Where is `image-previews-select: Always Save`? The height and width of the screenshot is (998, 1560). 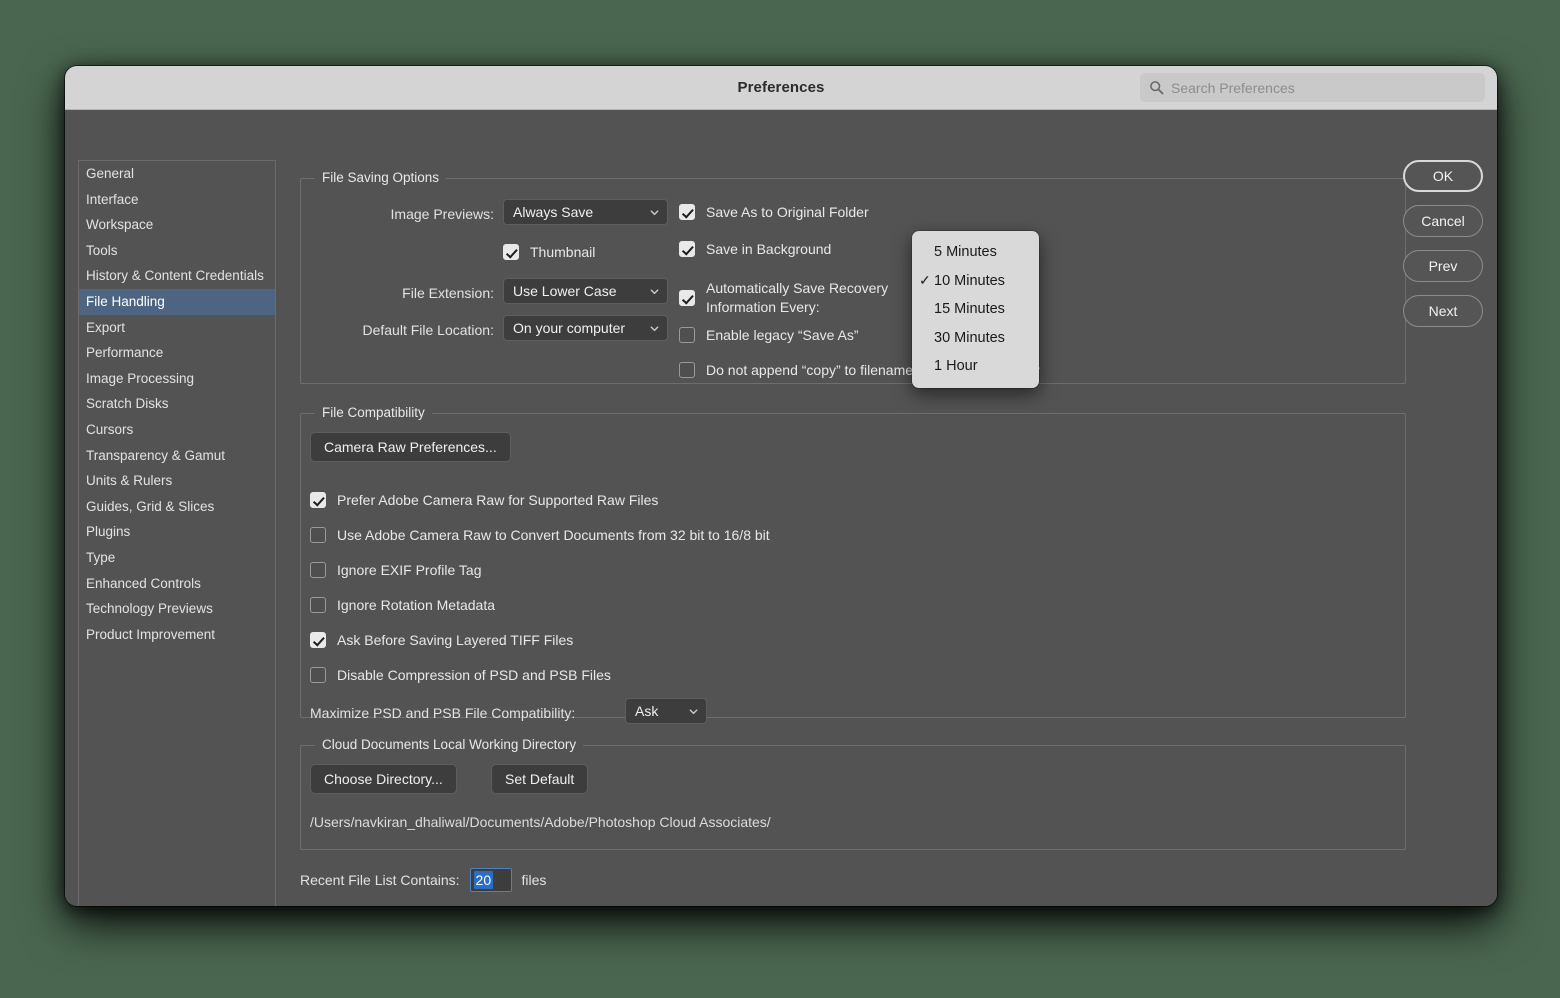
image-previews-select: Always Save is located at coordinates (585, 212).